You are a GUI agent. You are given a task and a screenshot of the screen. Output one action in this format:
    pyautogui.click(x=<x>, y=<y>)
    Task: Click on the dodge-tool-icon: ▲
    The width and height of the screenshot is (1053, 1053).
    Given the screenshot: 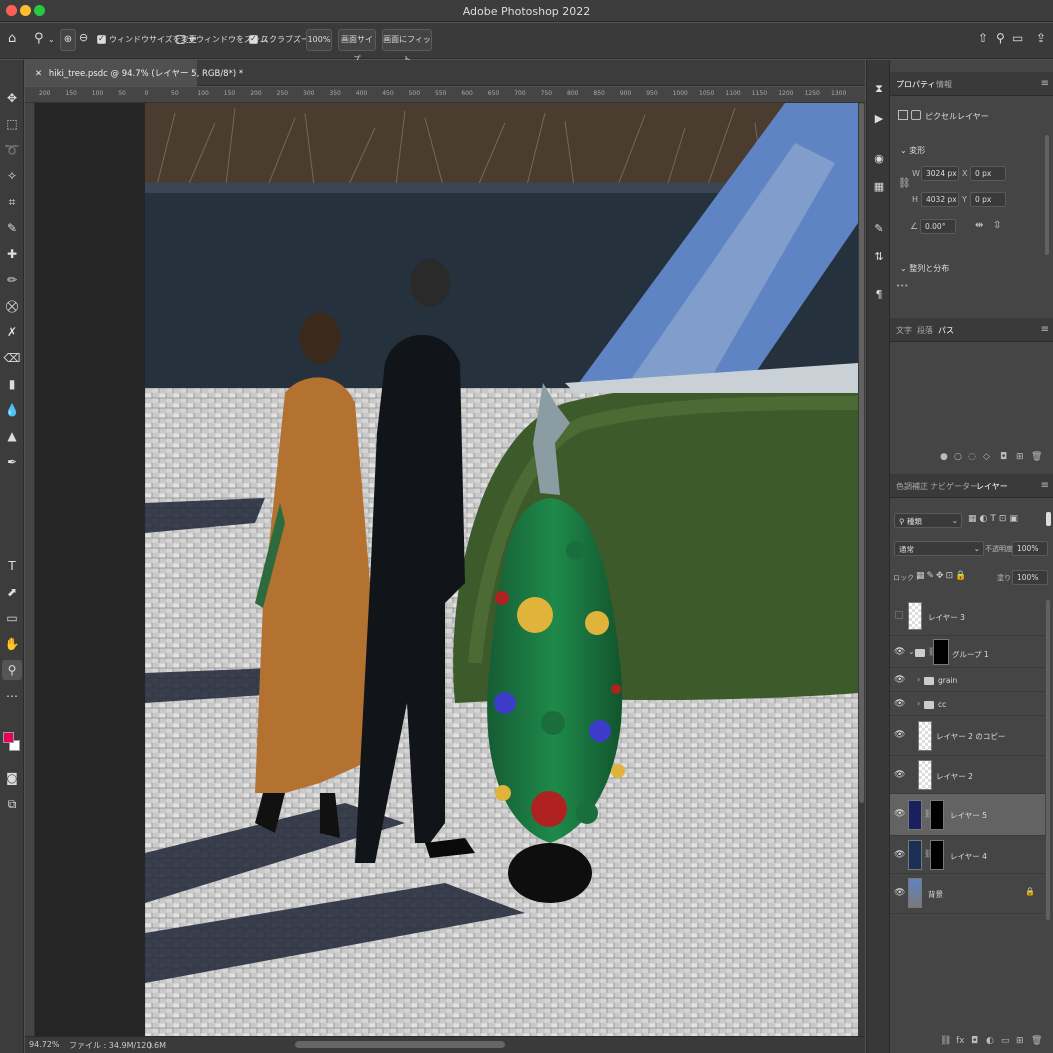 What is the action you would take?
    pyautogui.click(x=12, y=436)
    